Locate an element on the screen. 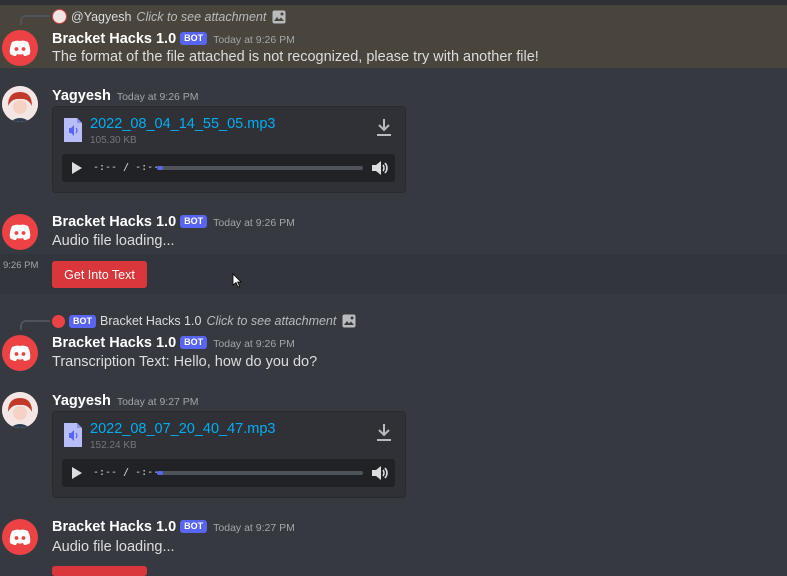  get-into-text-button: Get Into Text is located at coordinates (99, 274).